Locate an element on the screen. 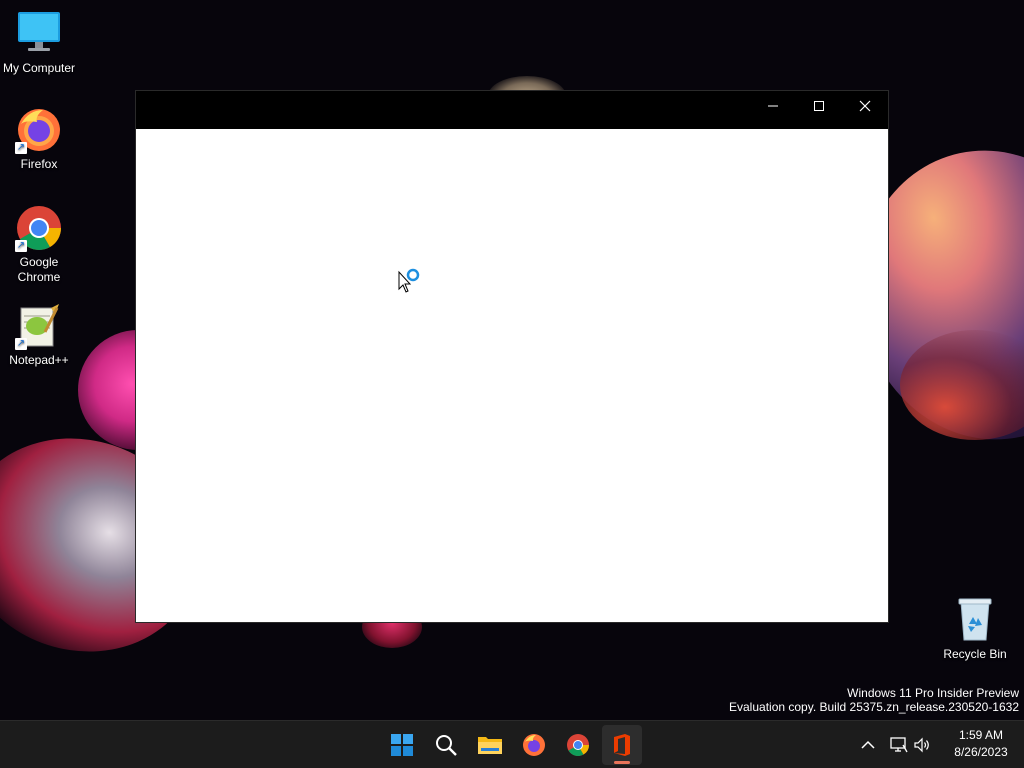 The width and height of the screenshot is (1024, 768). desktop-icon-notepad-plus-plus: ↗ Notepad++ is located at coordinates (39, 335).